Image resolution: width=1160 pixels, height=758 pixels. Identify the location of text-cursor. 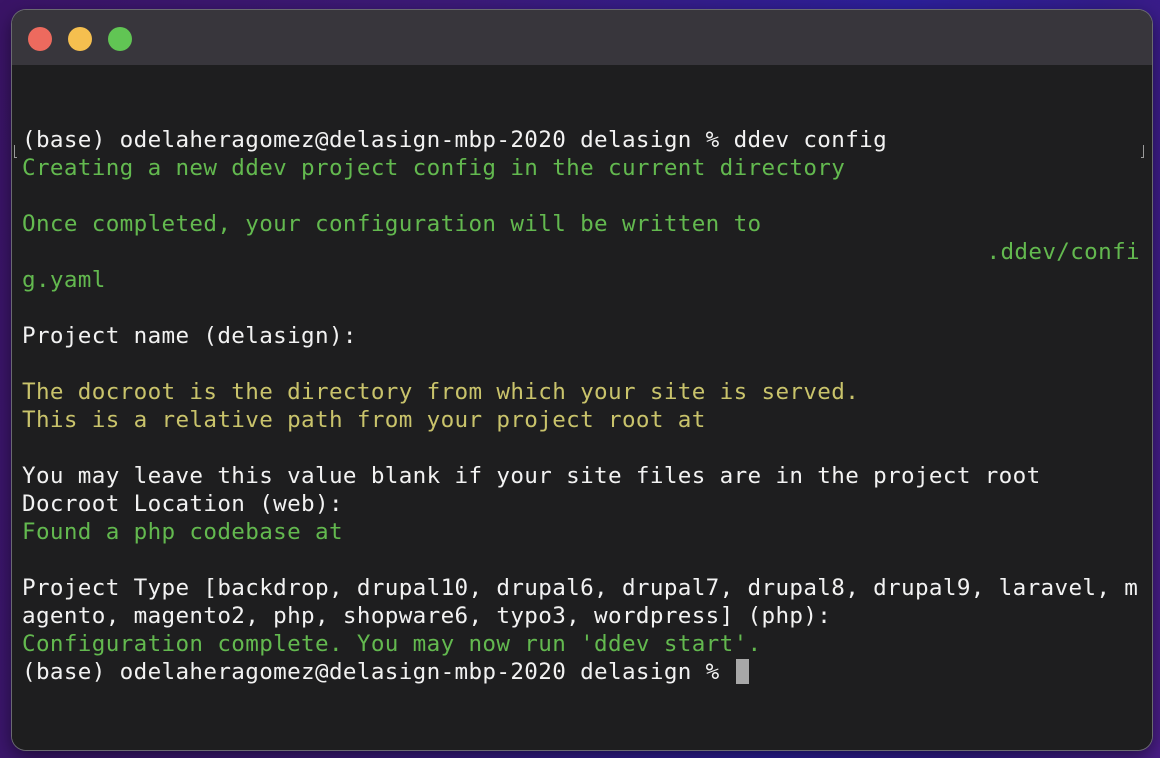
(742, 671).